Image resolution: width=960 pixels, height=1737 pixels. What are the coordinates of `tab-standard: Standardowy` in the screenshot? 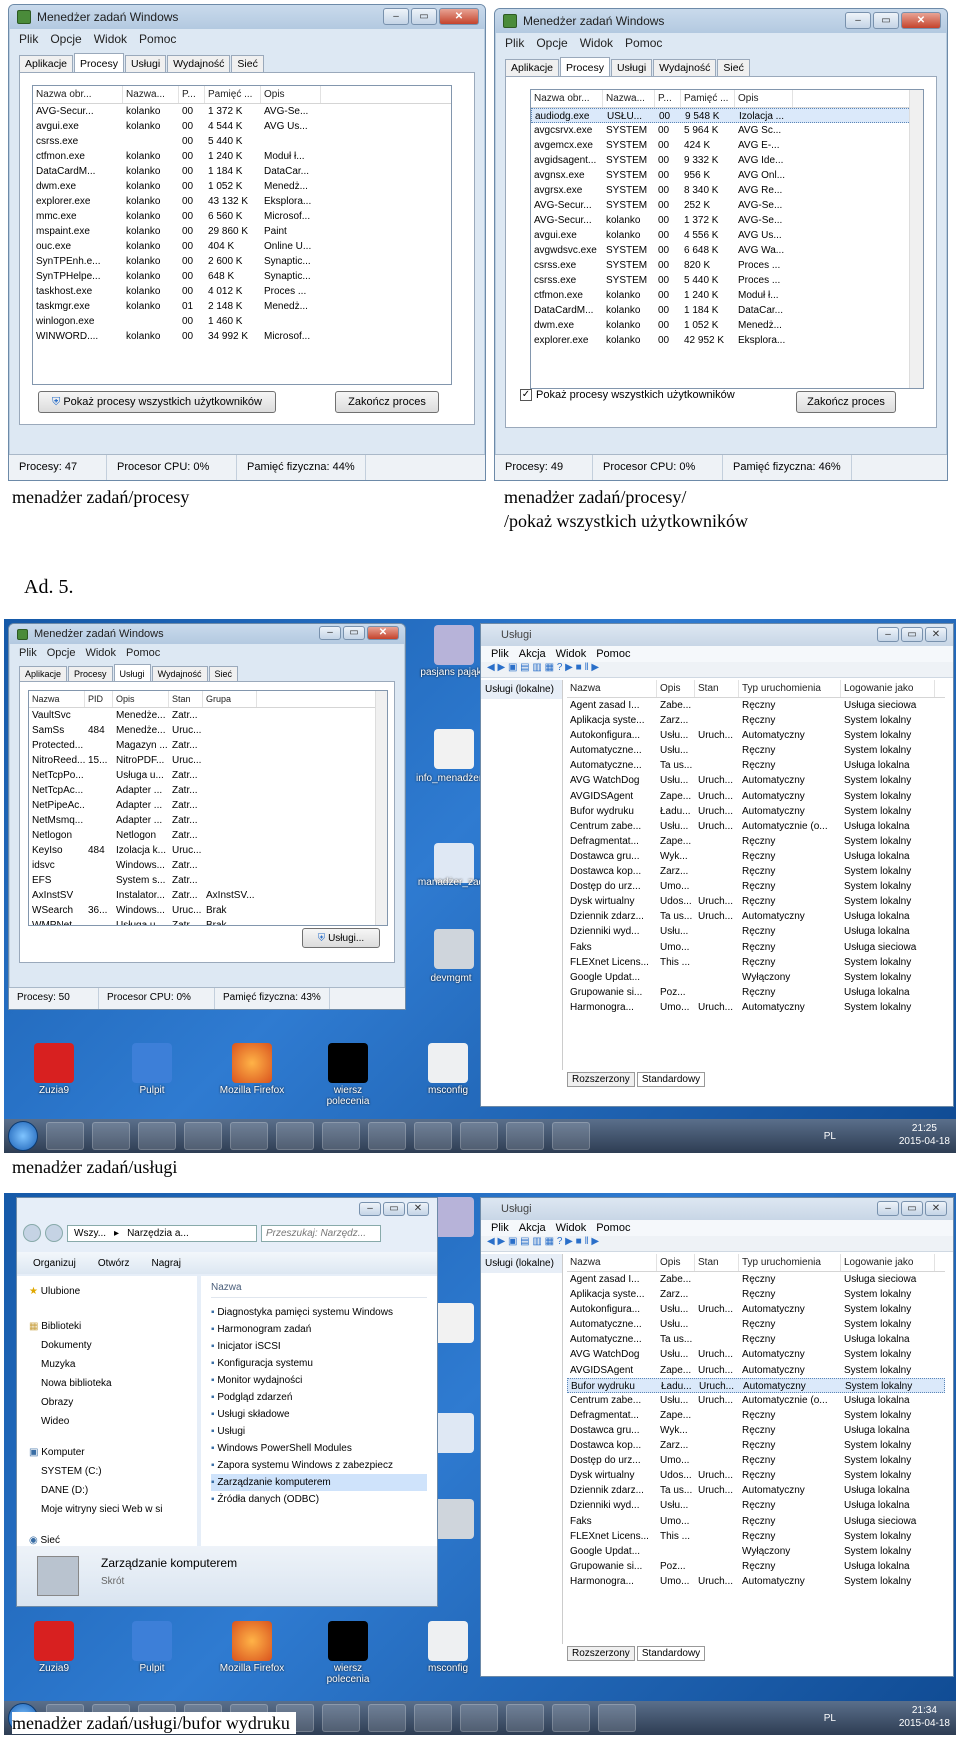 It's located at (671, 1653).